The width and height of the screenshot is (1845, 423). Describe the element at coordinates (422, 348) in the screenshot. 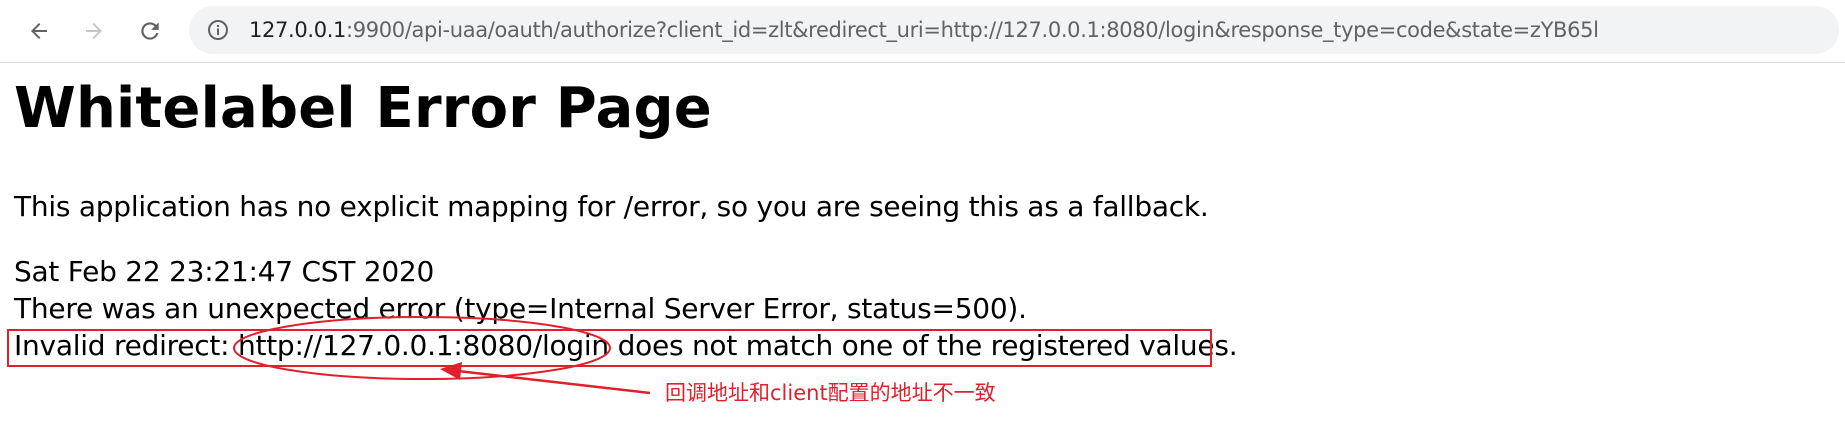

I see `highlight-ellipse` at that location.